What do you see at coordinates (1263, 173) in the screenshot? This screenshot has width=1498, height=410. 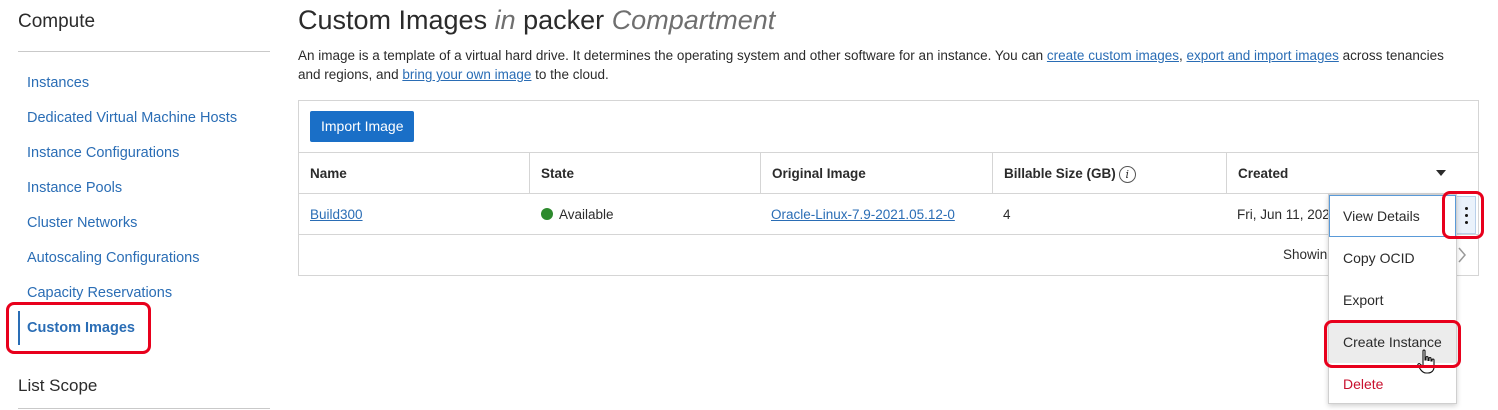 I see `column-header-created-label: Created` at bounding box center [1263, 173].